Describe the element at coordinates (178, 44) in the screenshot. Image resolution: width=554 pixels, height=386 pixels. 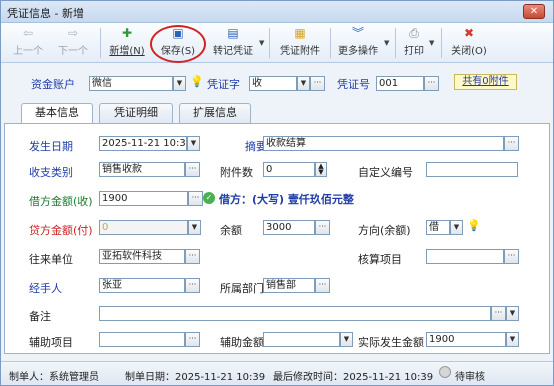
I see `save-highlight-ring` at that location.